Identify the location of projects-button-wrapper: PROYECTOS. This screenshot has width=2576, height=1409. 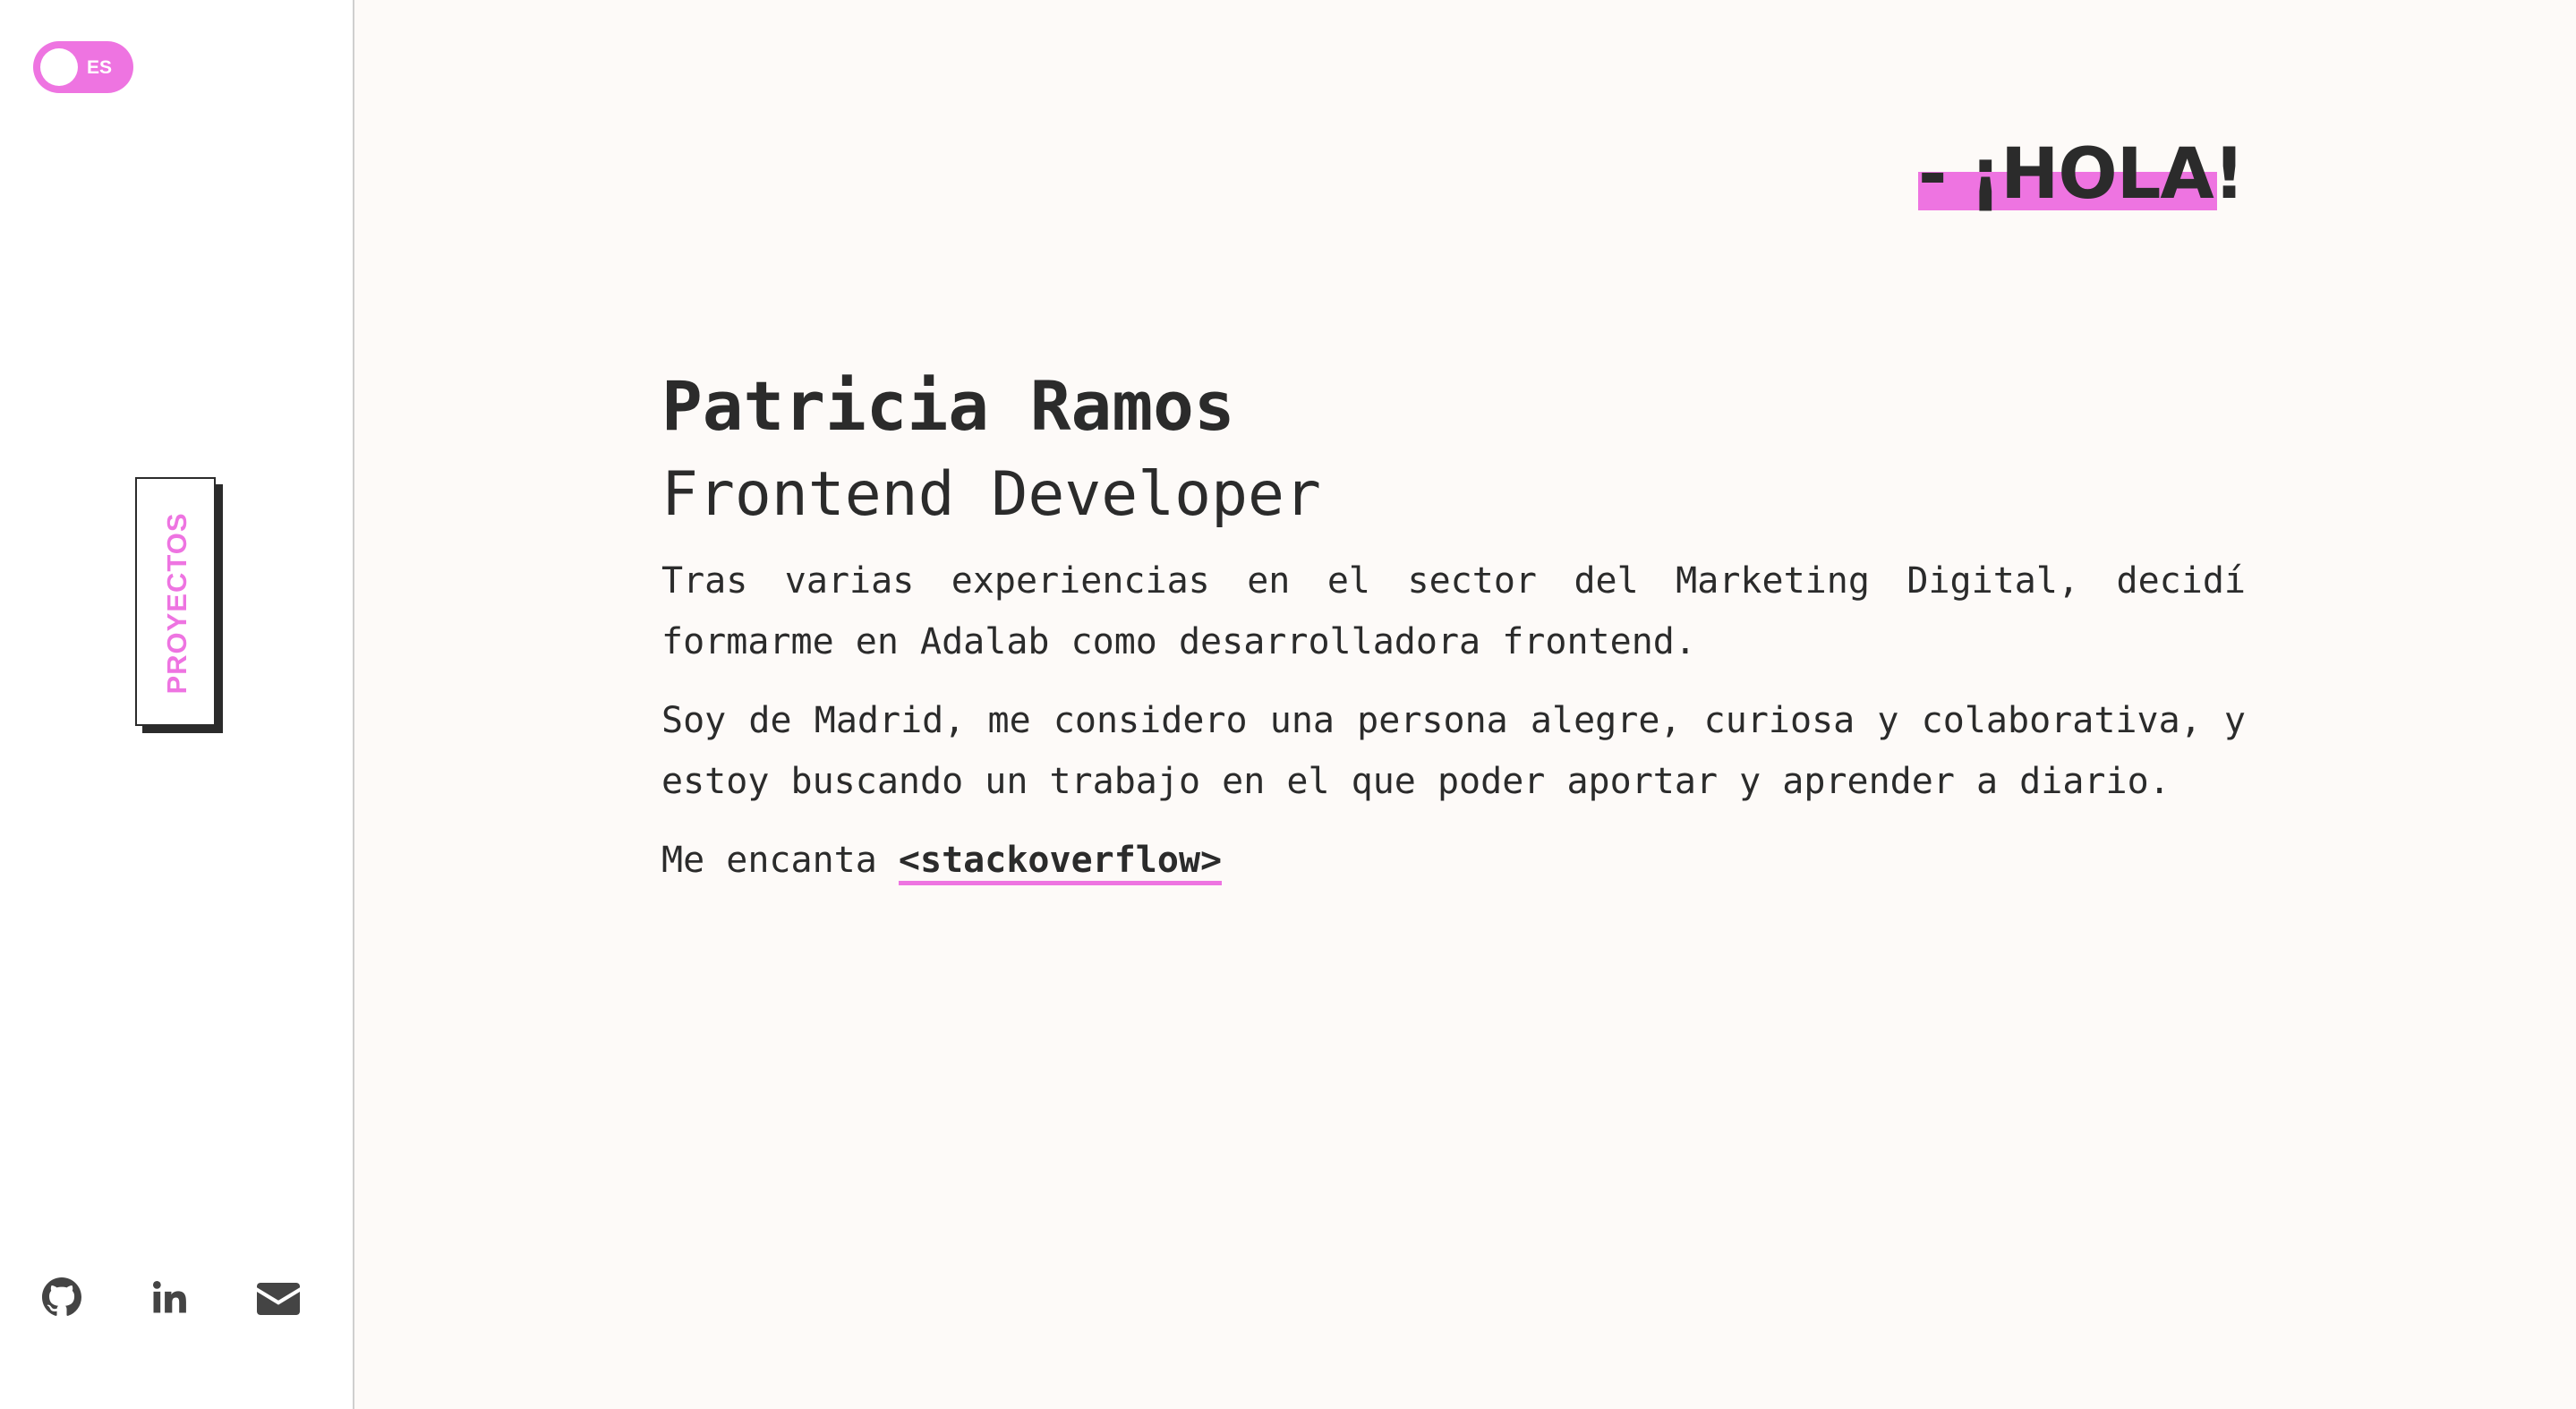
(179, 605).